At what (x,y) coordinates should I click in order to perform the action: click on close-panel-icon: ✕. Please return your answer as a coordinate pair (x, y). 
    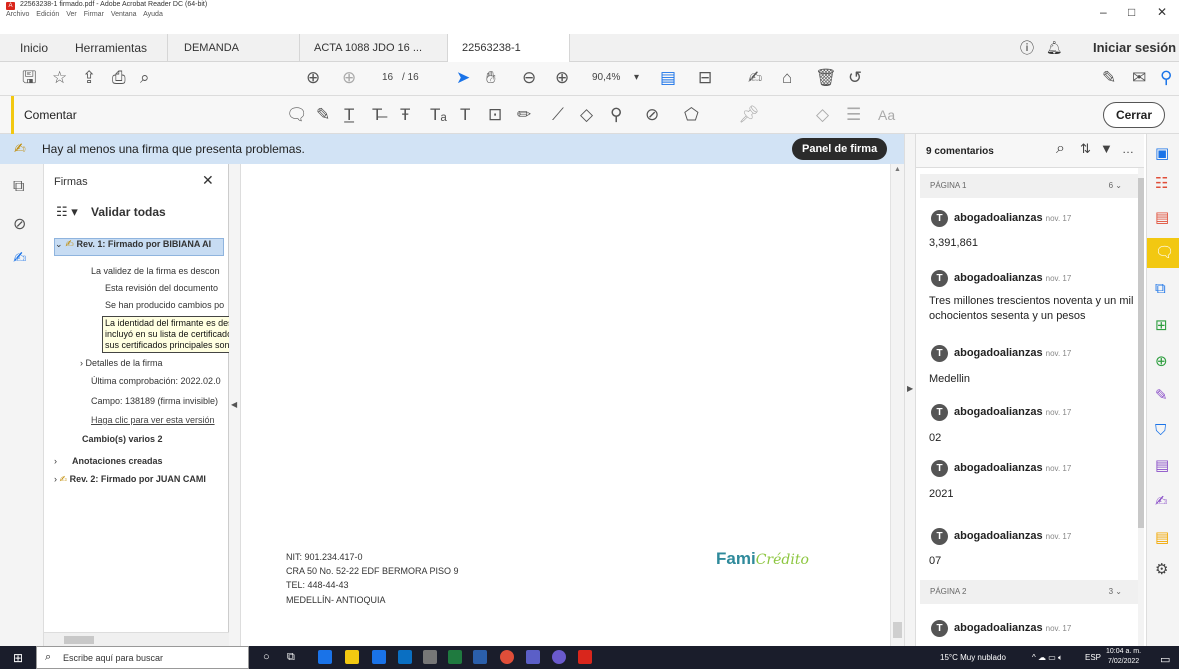
    Looking at the image, I should click on (208, 180).